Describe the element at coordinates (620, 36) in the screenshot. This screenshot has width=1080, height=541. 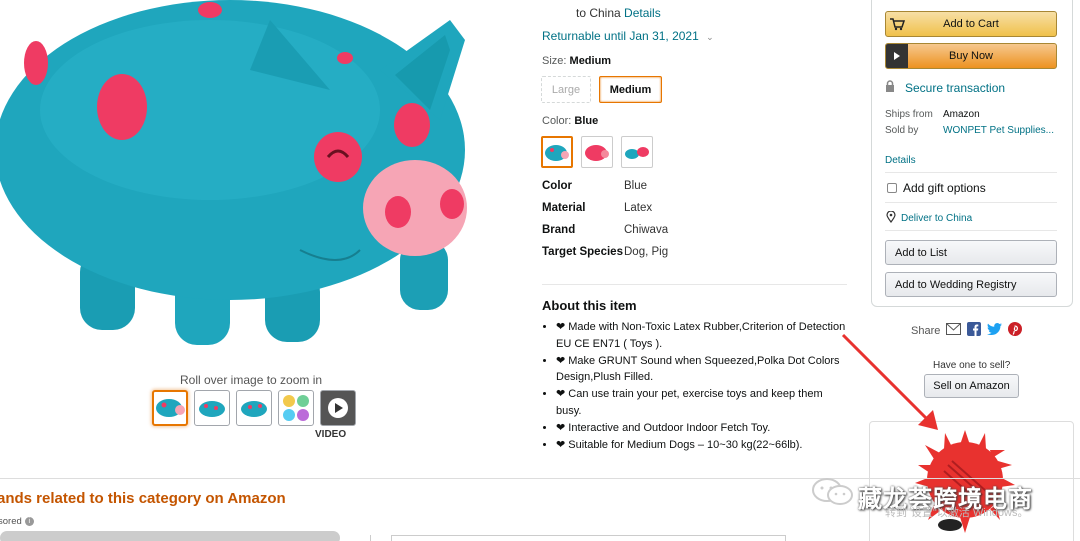
I see `returnable-text: Returnable until Jan 31, 2021` at that location.